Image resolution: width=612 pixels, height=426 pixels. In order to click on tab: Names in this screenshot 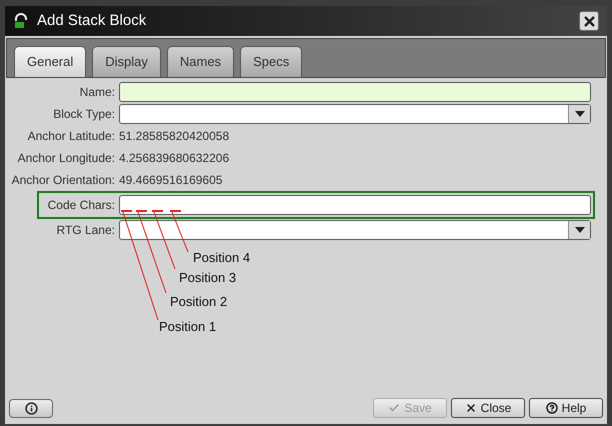, I will do `click(200, 61)`.